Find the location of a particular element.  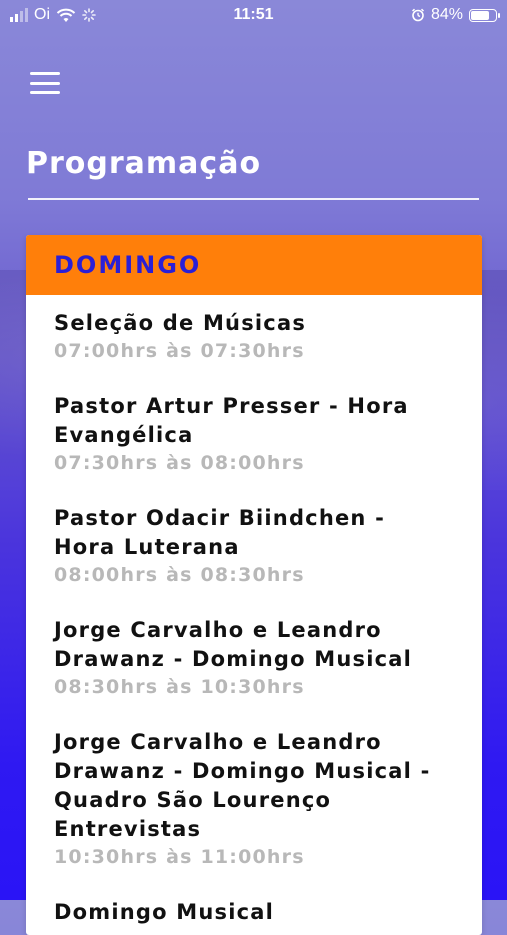

program-item: Domingo Musical is located at coordinates (254, 912).